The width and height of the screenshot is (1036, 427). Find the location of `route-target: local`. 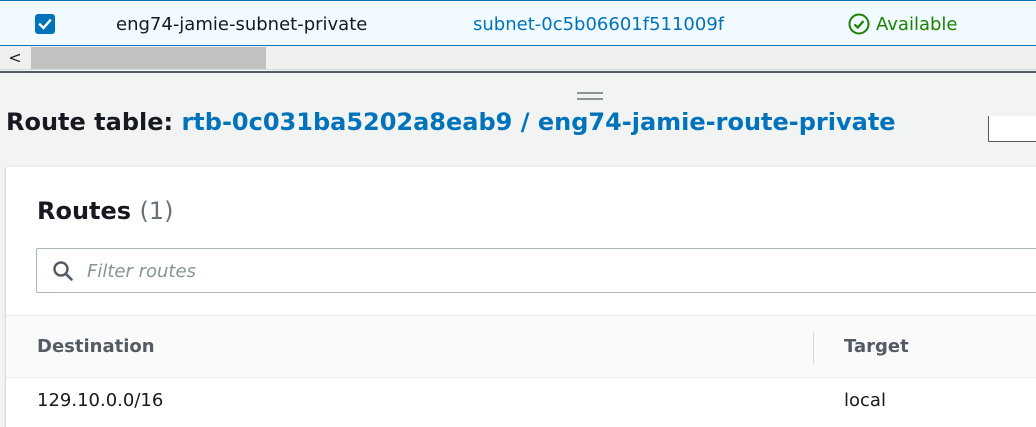

route-target: local is located at coordinates (865, 400).